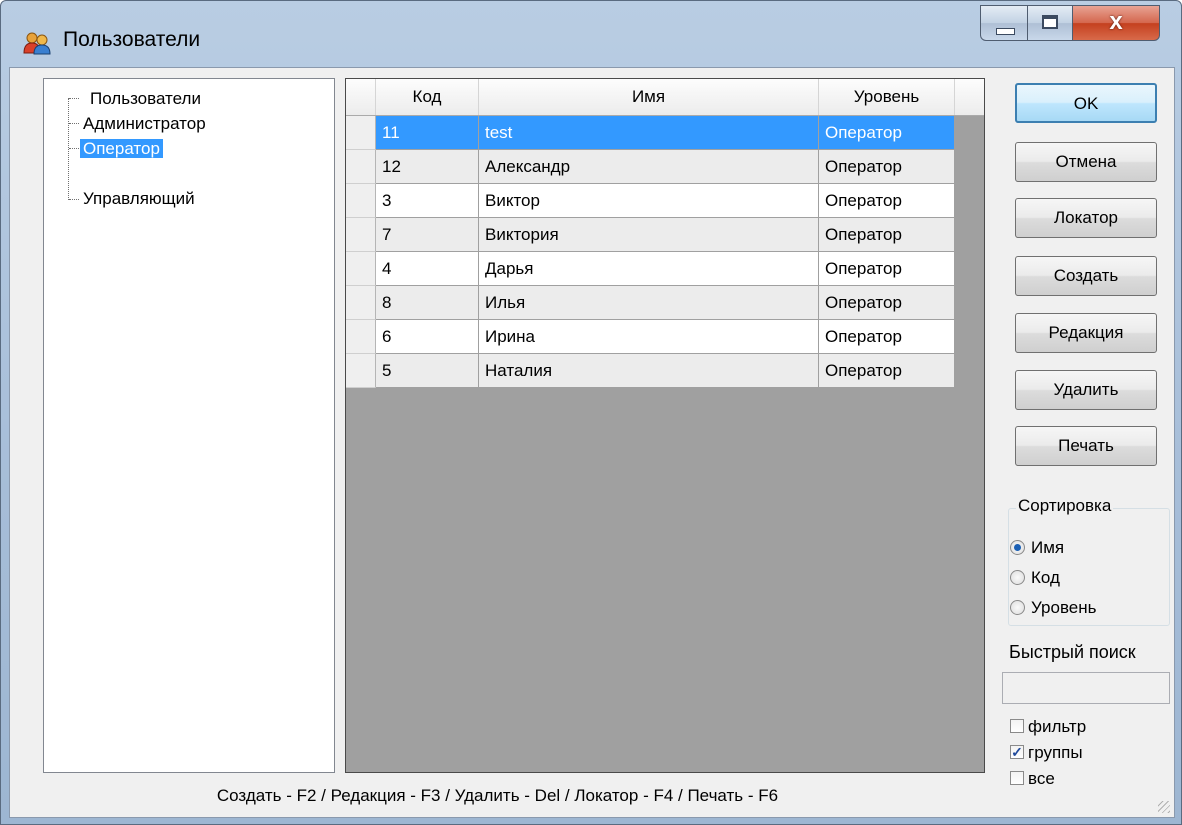 Image resolution: width=1182 pixels, height=825 pixels. Describe the element at coordinates (1017, 752) in the screenshot. I see `checkbox-checked-icon: ✓` at that location.